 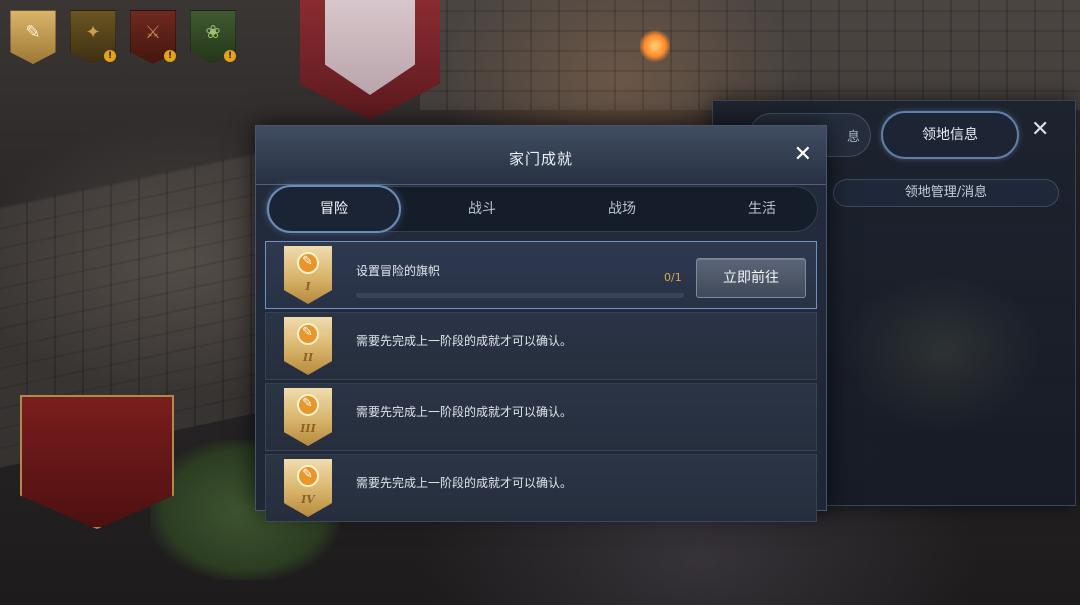 I want to click on tier-numeral: I, so click(x=308, y=286).